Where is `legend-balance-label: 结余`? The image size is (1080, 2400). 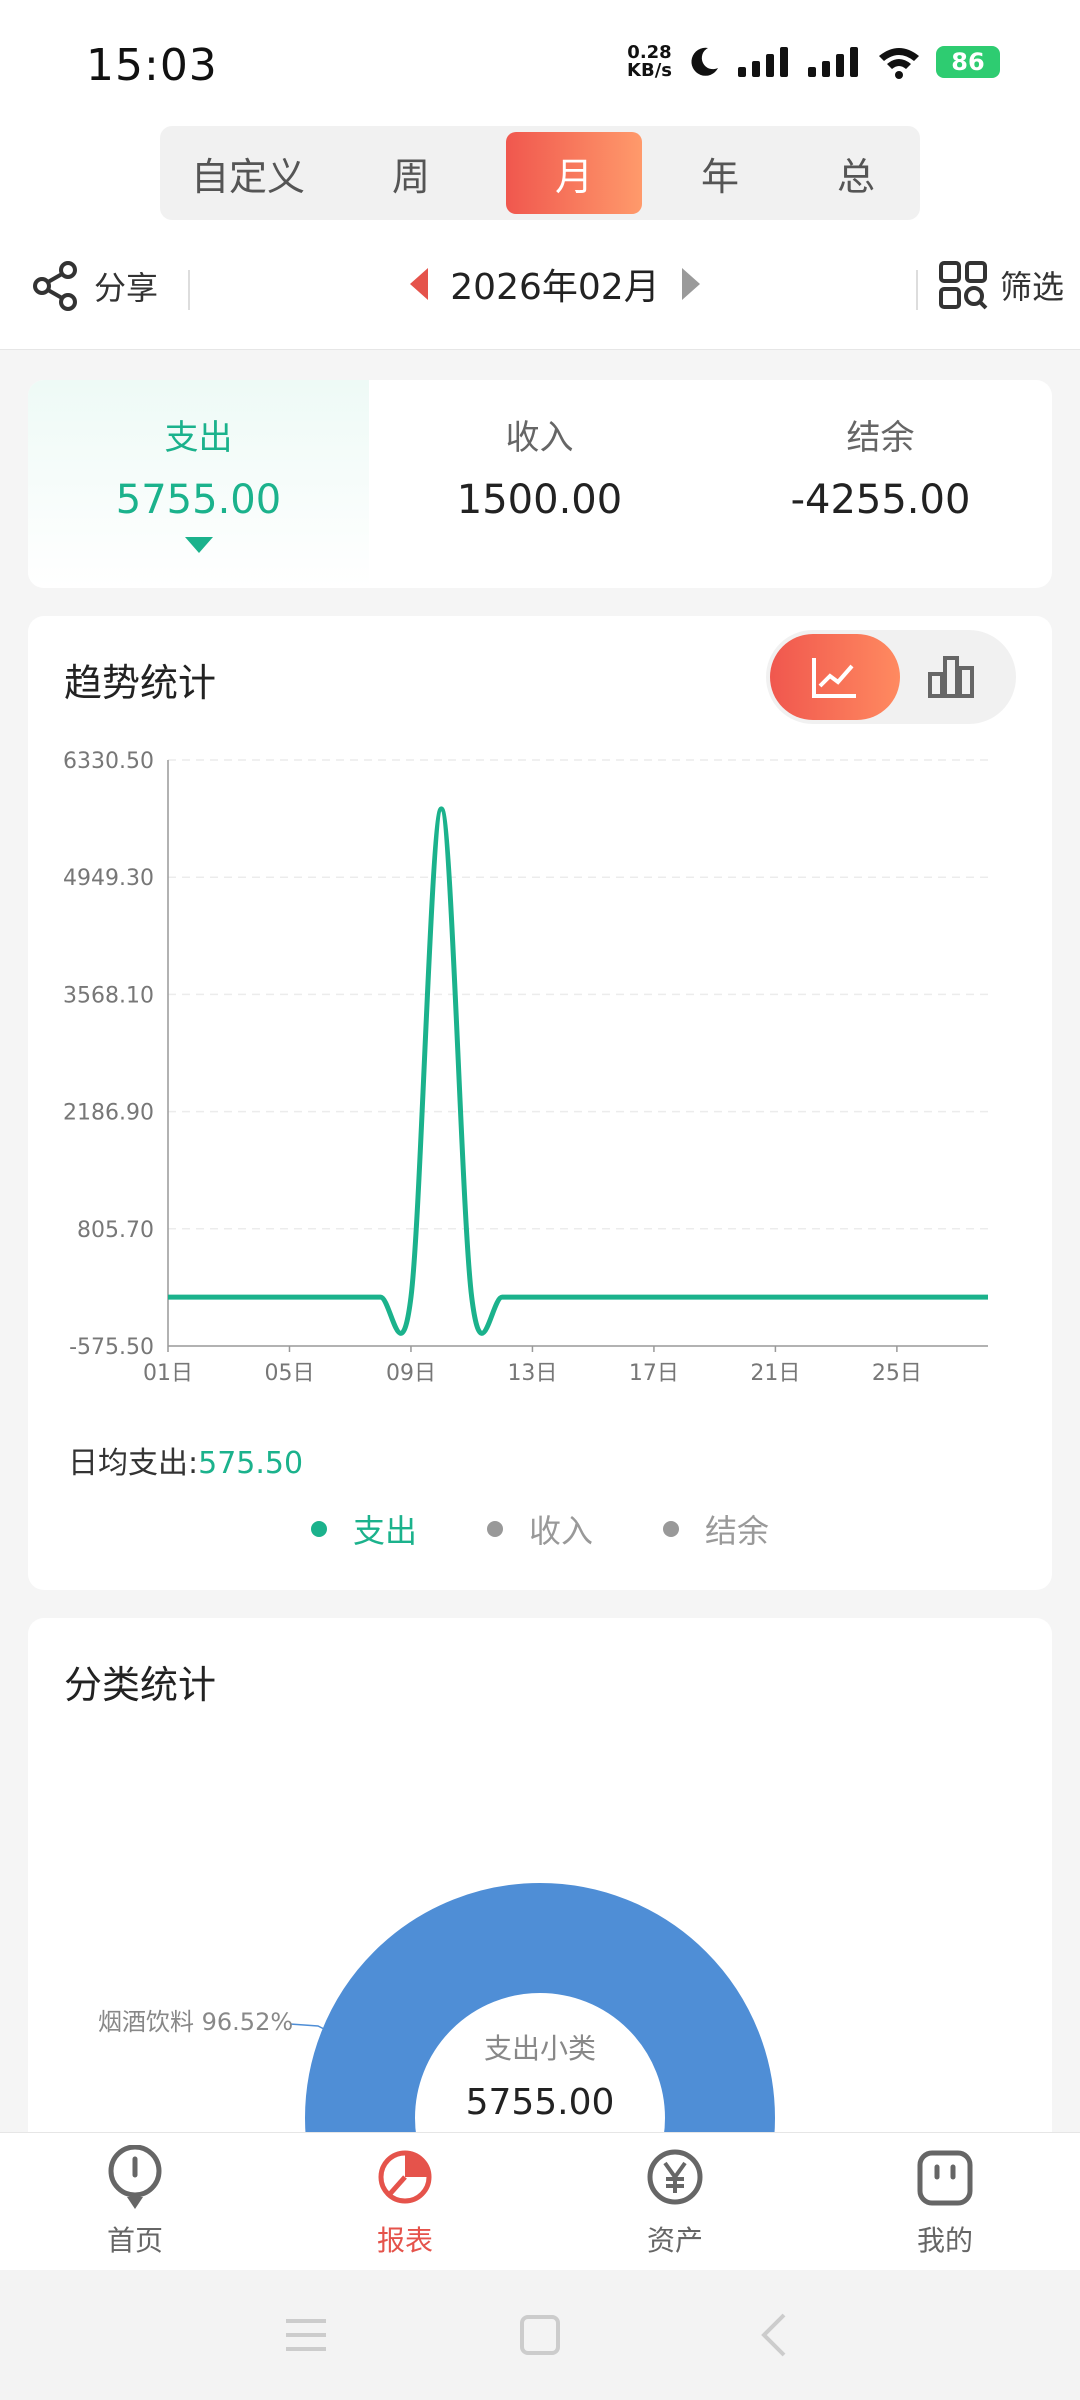
legend-balance-label: 结余 is located at coordinates (737, 1531).